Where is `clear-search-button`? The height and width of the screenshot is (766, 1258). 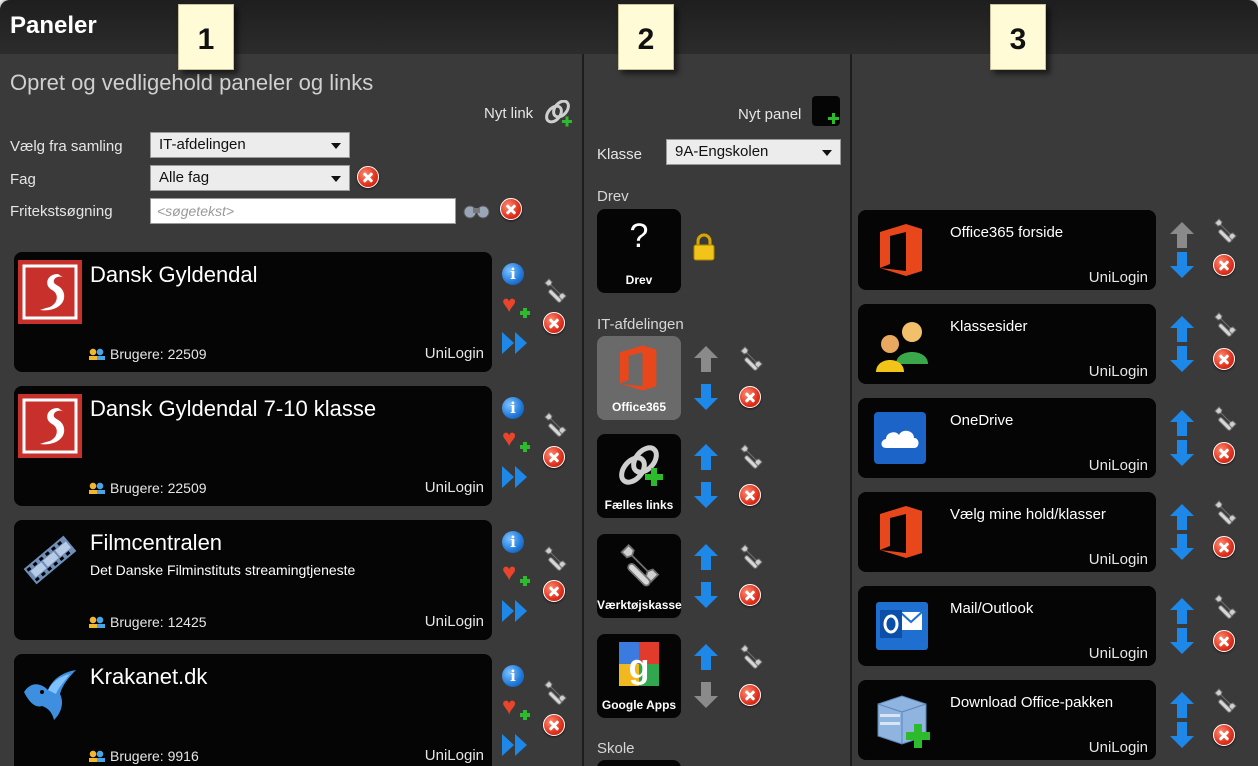
clear-search-button is located at coordinates (511, 209).